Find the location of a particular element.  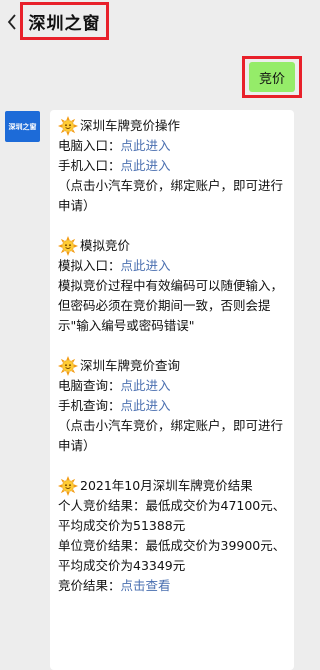

section-title: 深圳车牌竞价操作 is located at coordinates (130, 125).